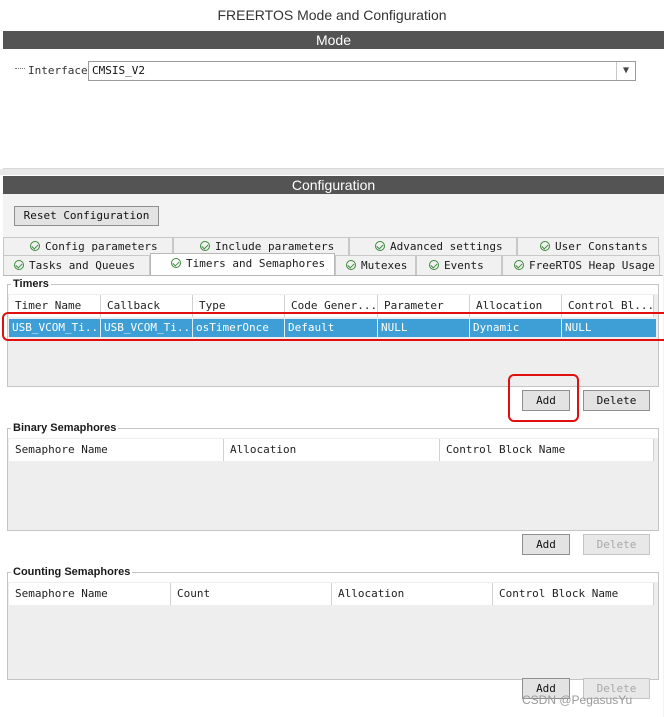  I want to click on counting-semaphores-title: Counting Semaphores, so click(72, 572).